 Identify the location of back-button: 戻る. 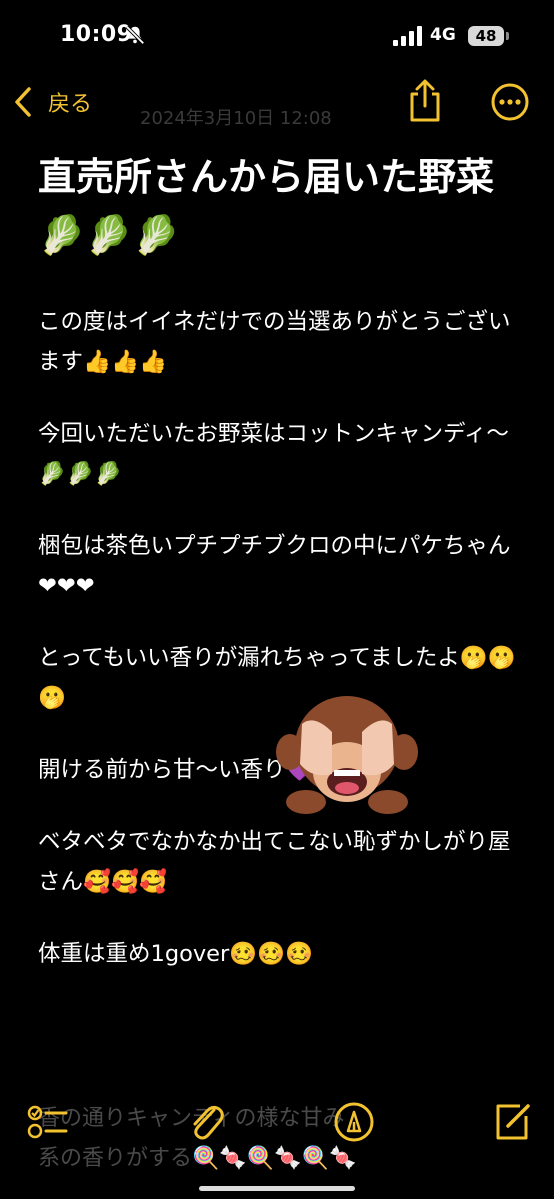
(52, 102).